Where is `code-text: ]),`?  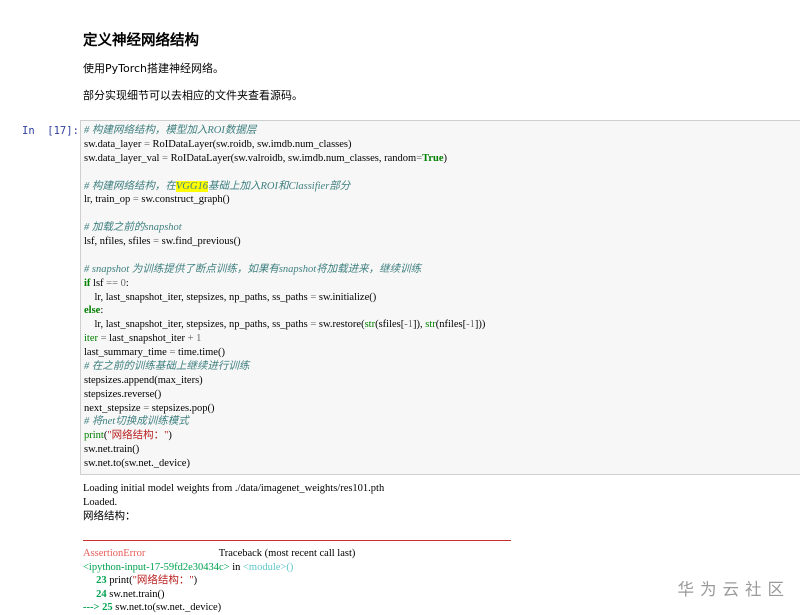 code-text: ]), is located at coordinates (419, 325).